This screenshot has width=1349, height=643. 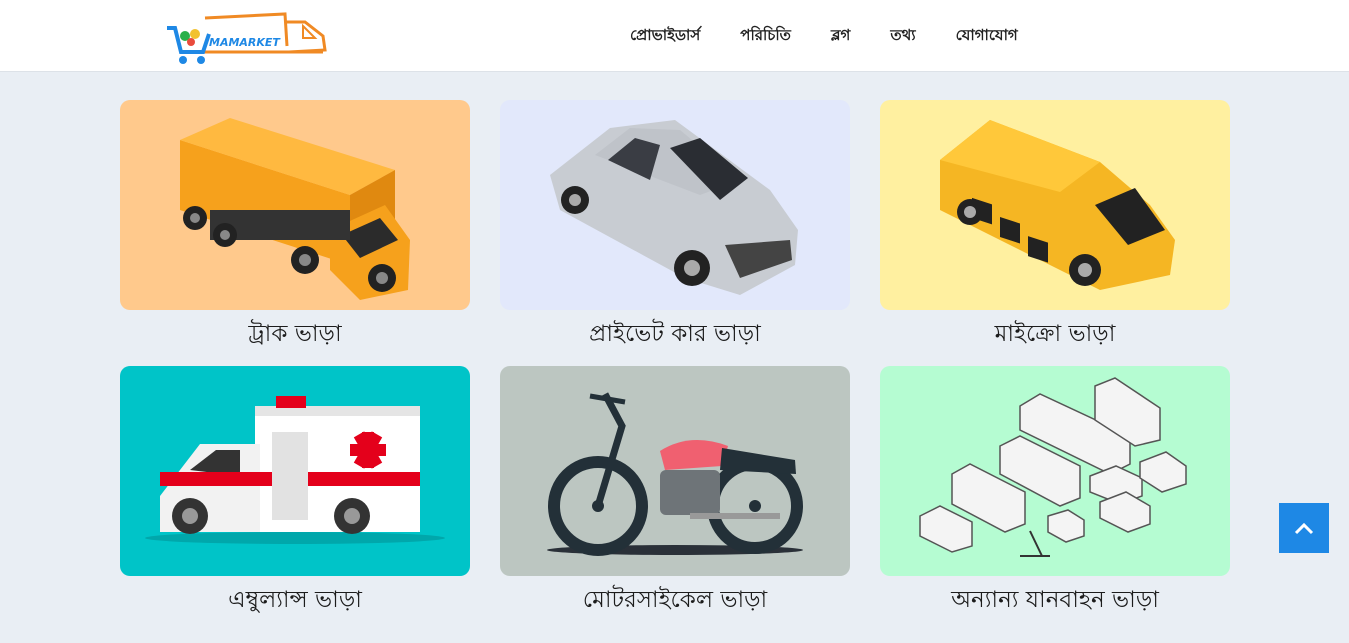 What do you see at coordinates (675, 334) in the screenshot?
I see `service-title: প্রাইভেট কার ভাড়া` at bounding box center [675, 334].